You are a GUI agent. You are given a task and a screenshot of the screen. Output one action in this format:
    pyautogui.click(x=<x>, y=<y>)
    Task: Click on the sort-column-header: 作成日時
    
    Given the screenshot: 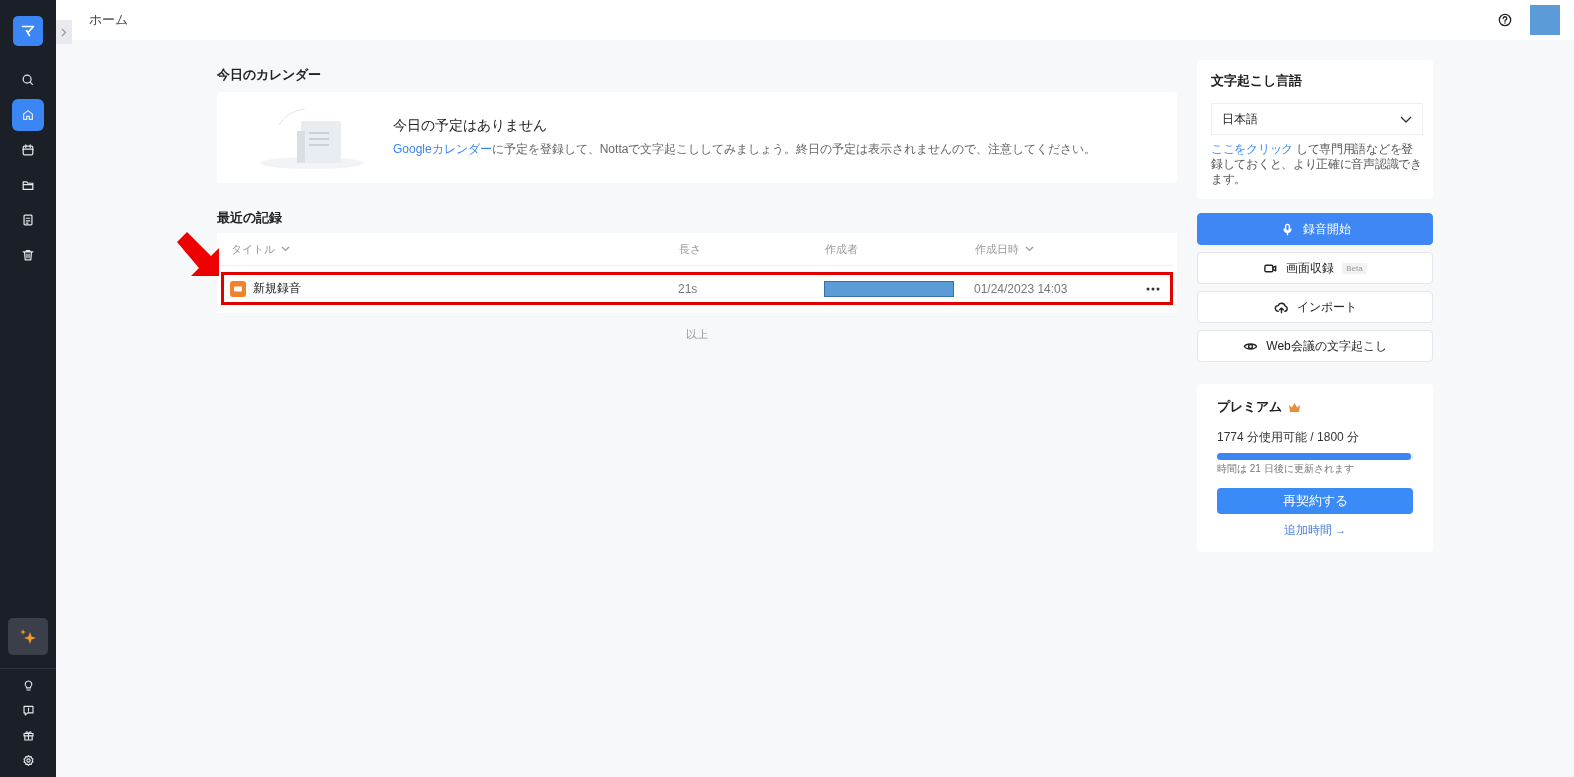 What is the action you would take?
    pyautogui.click(x=1055, y=249)
    